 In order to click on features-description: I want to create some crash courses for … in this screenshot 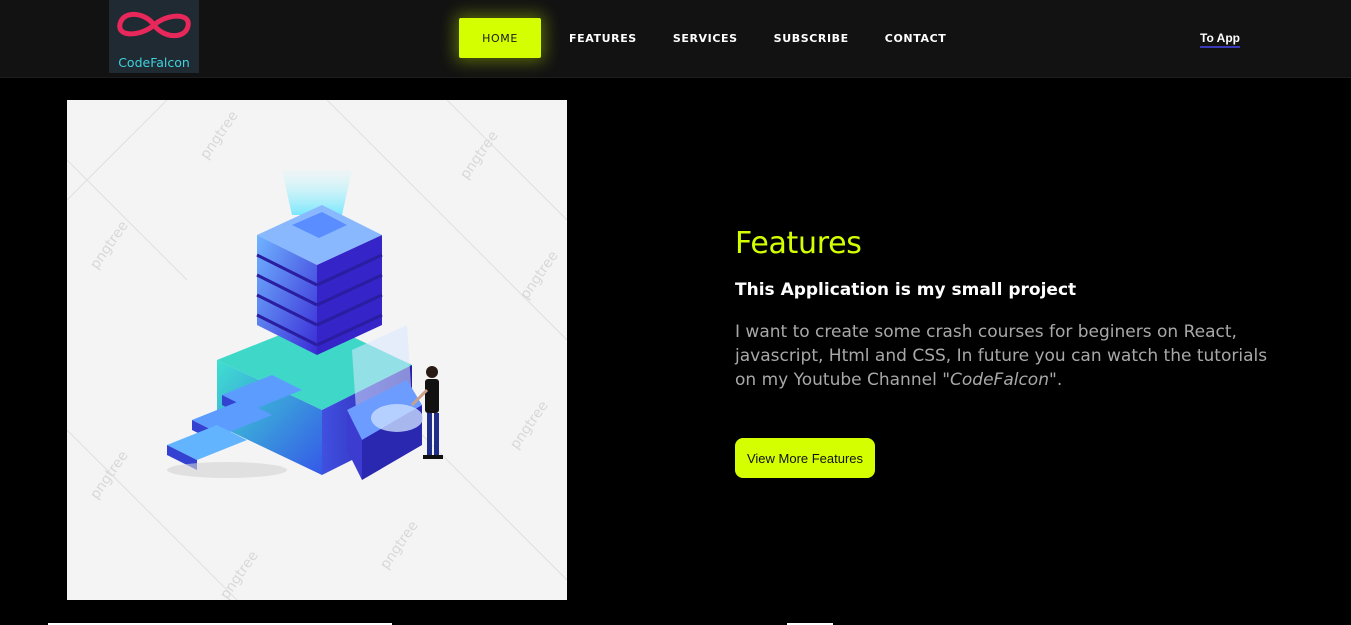, I will do `click(1007, 356)`.